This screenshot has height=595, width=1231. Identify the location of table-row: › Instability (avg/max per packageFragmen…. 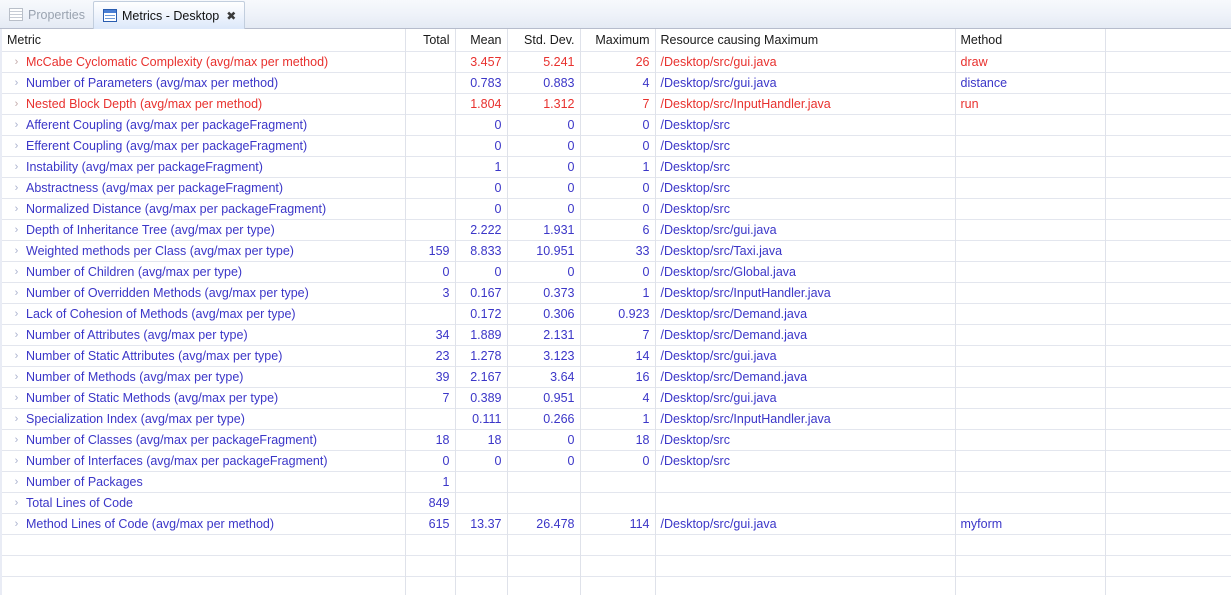
(616, 167).